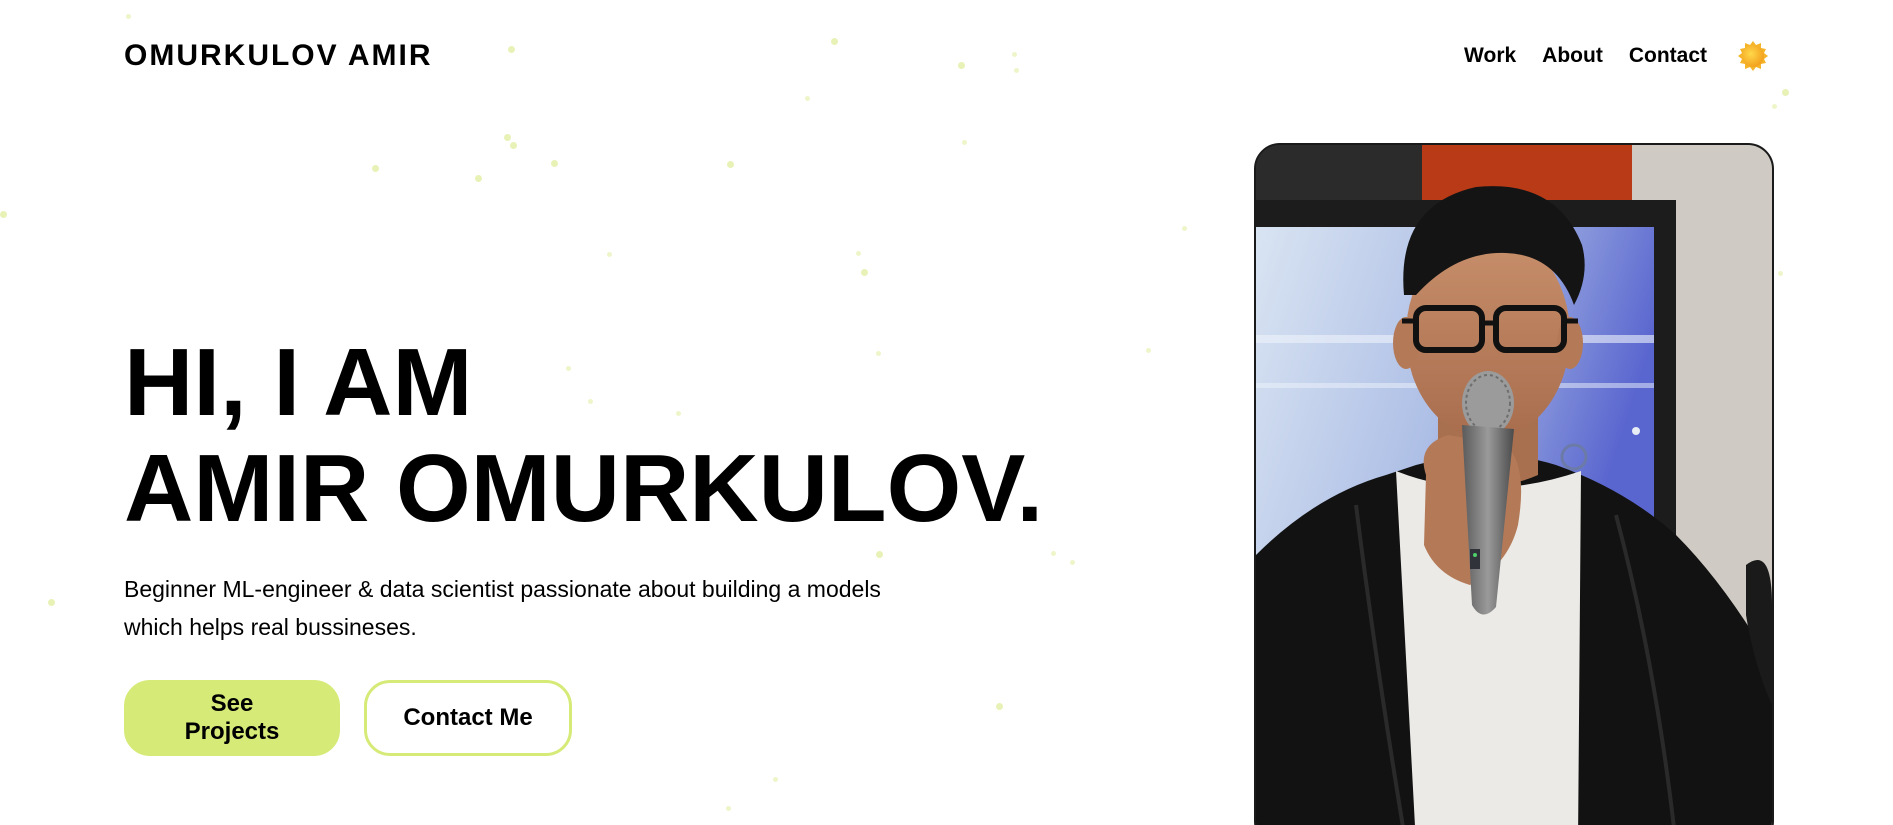 The height and width of the screenshot is (825, 1893). Describe the element at coordinates (1490, 56) in the screenshot. I see `nav-link-work: Work` at that location.